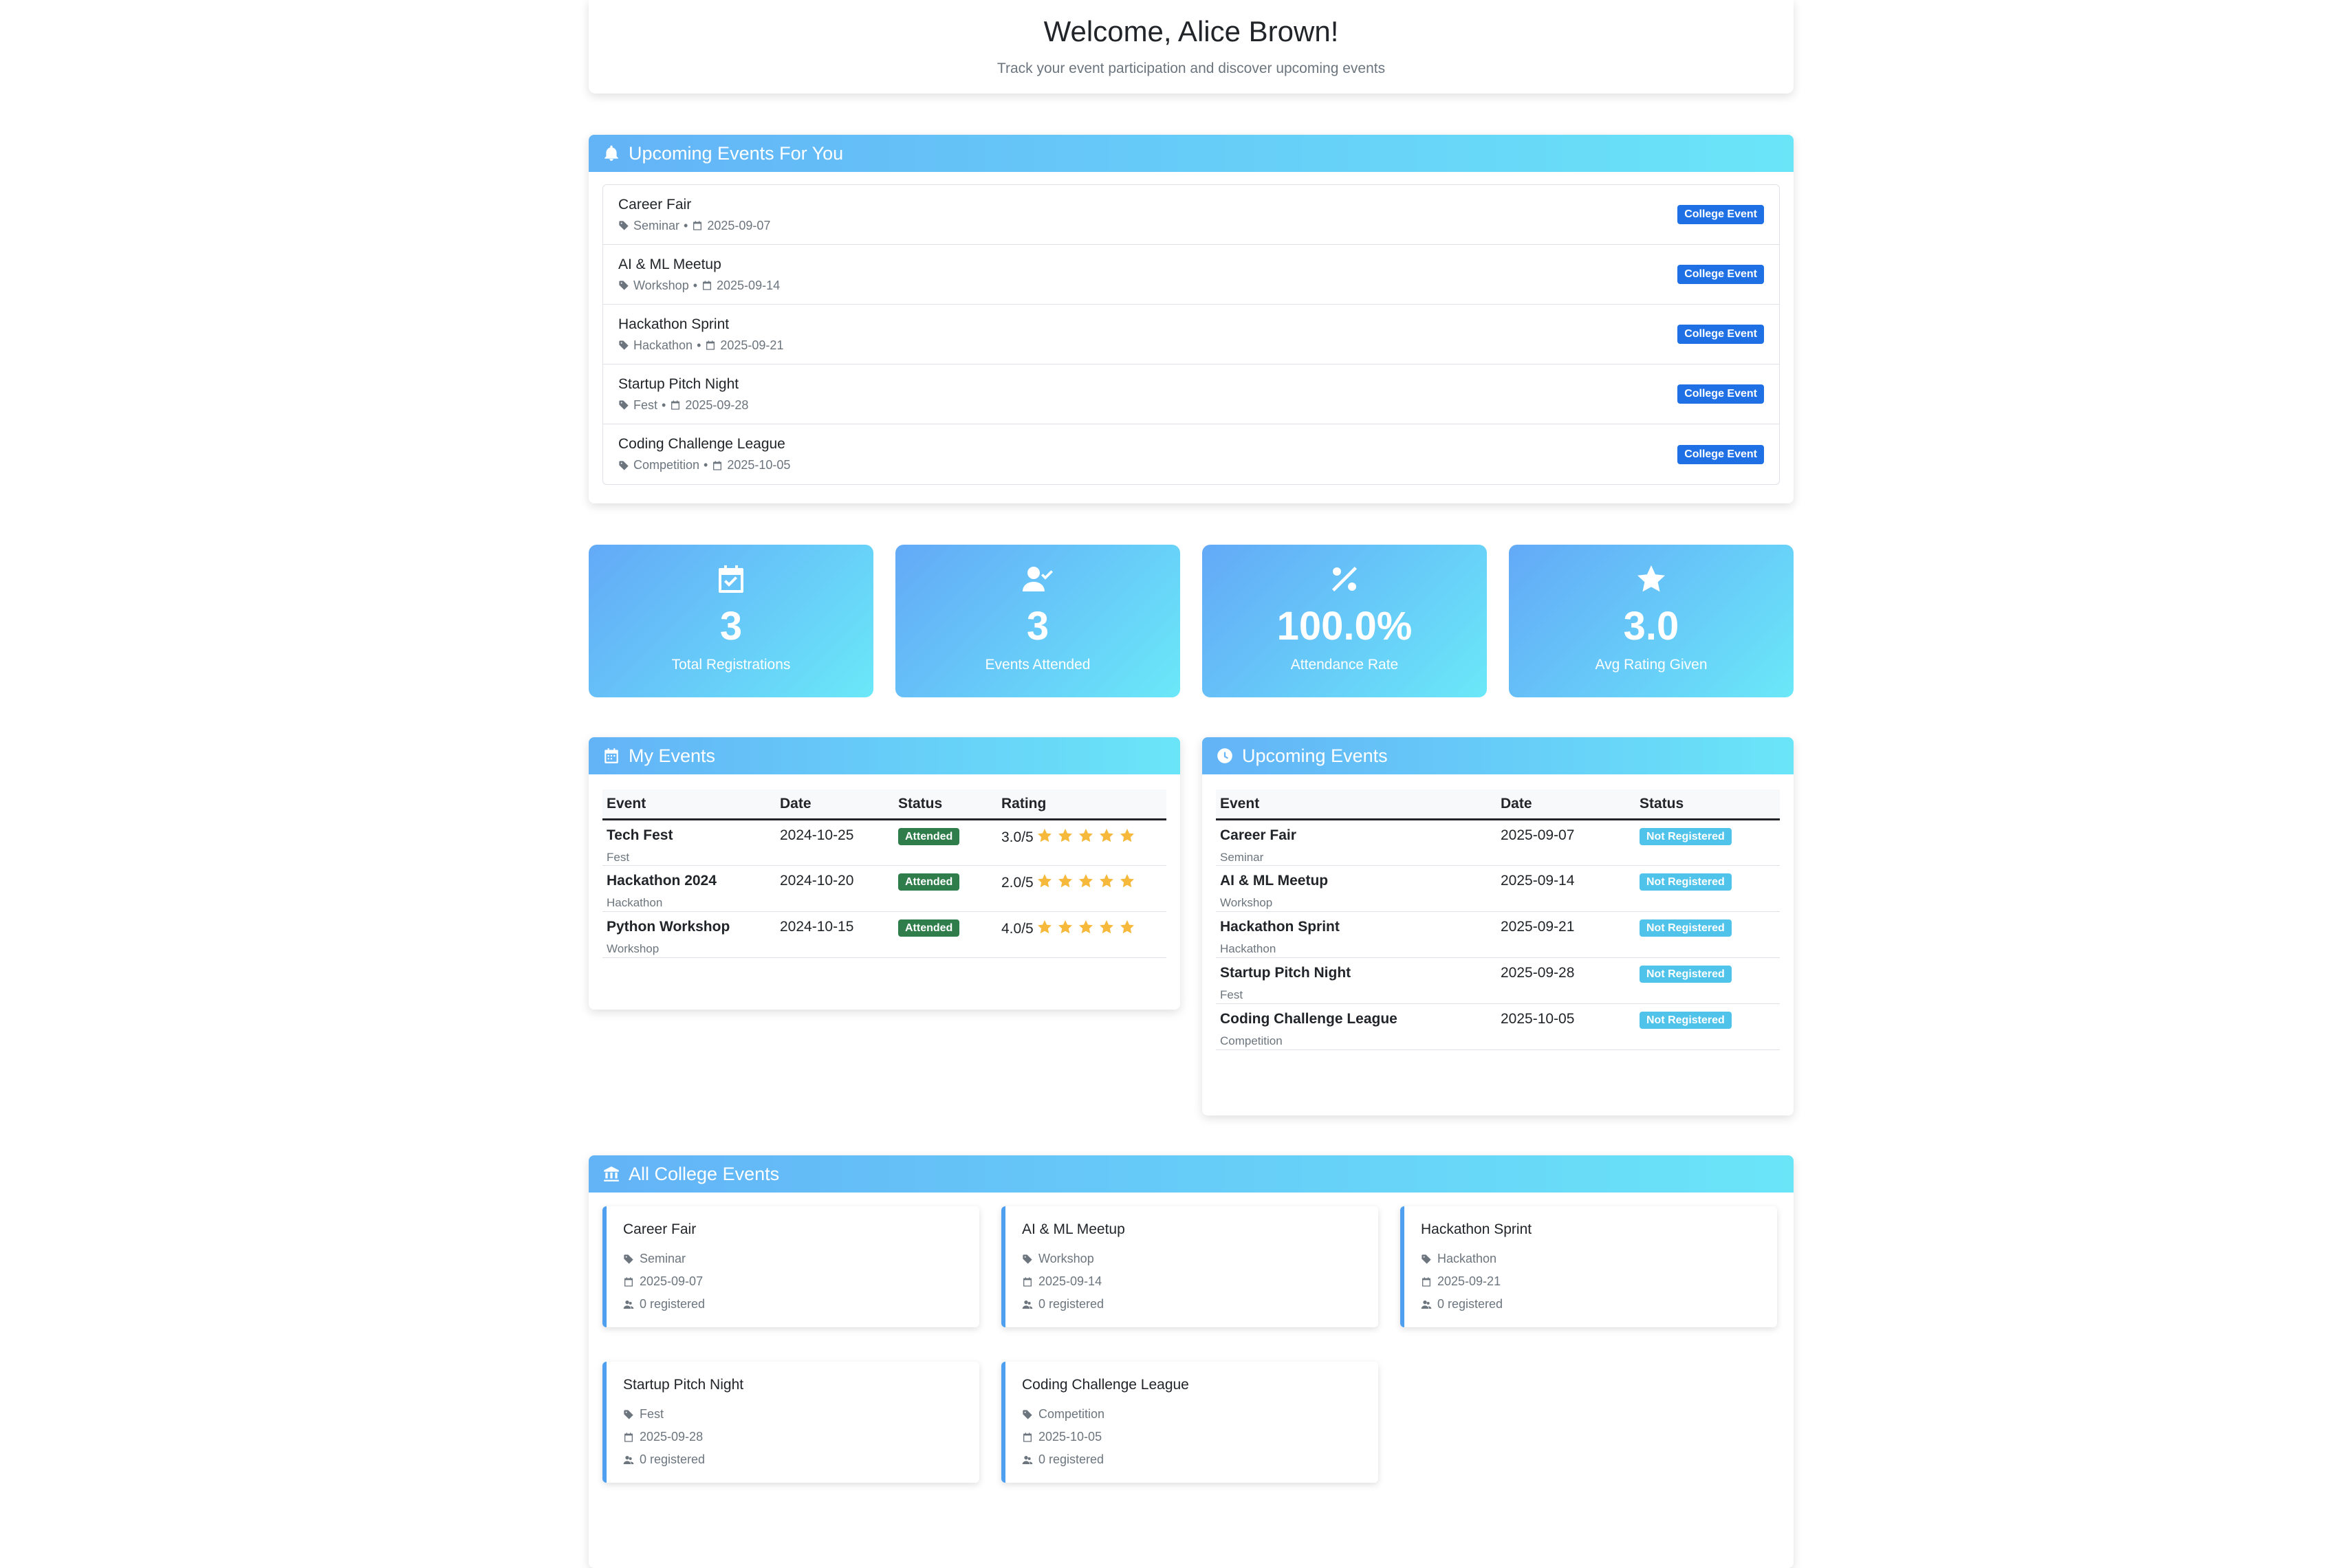  Describe the element at coordinates (1037, 626) in the screenshot. I see `stat-value: 3` at that location.